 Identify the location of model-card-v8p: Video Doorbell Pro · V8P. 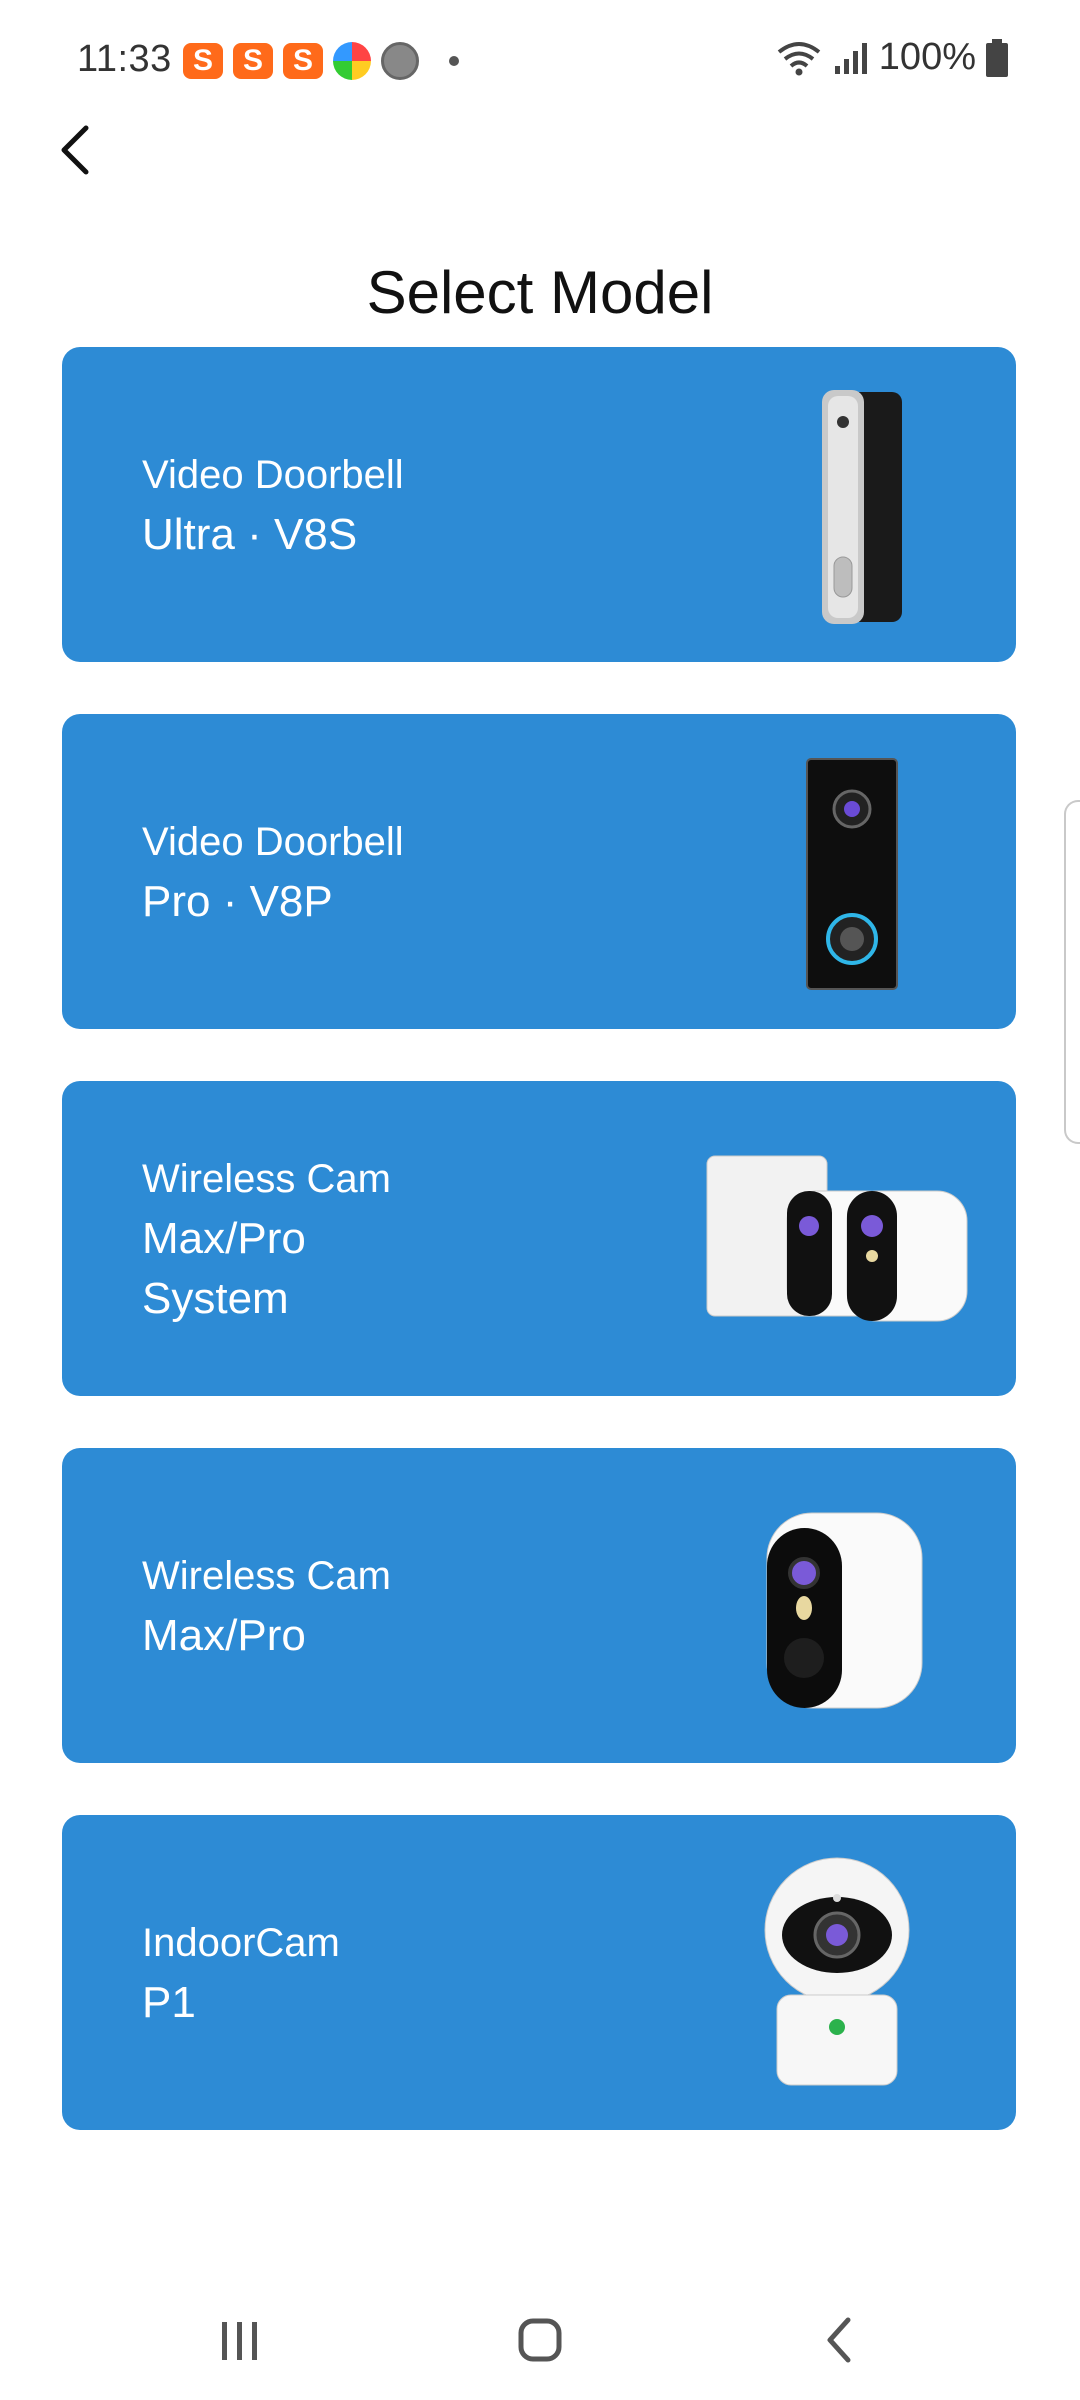
(539, 871).